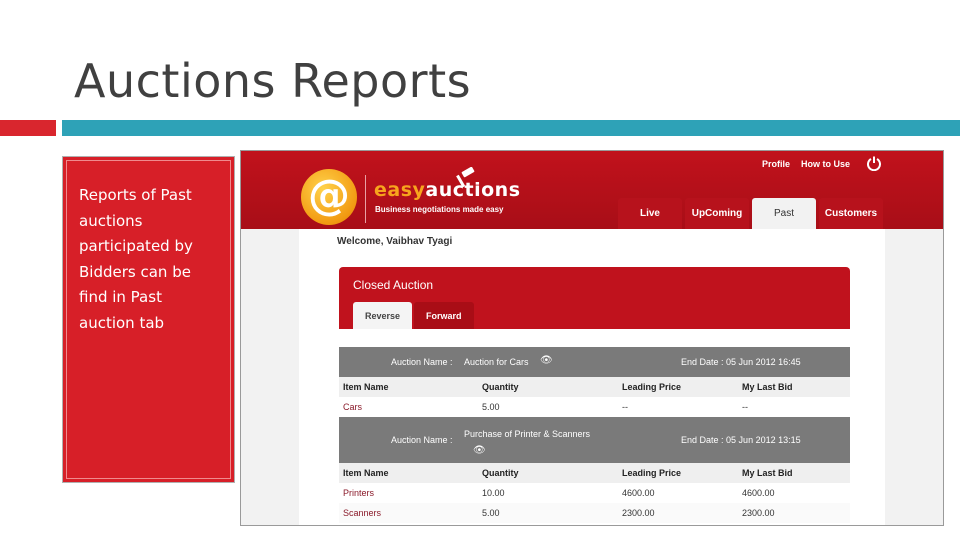 The image size is (960, 540). Describe the element at coordinates (439, 209) in the screenshot. I see `brand-tagline: Business negotiations made easy` at that location.